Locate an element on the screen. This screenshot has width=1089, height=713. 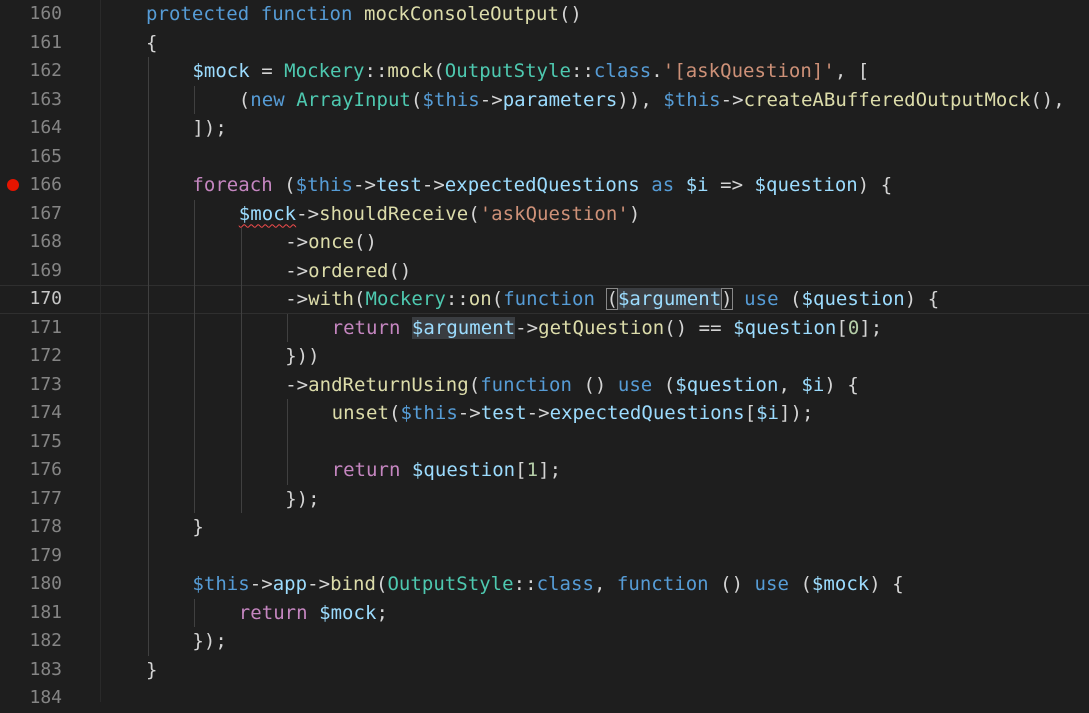
code-line: 177}); is located at coordinates (544, 499).